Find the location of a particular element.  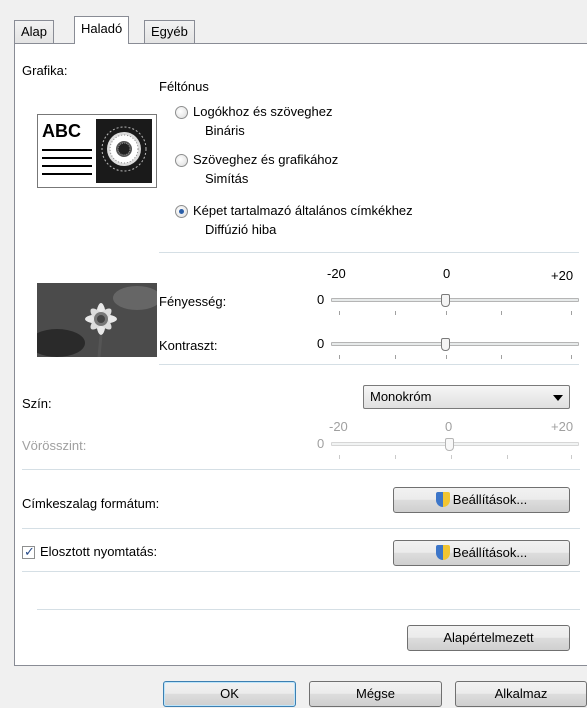

brightness-label: Fényesség: is located at coordinates (193, 301).